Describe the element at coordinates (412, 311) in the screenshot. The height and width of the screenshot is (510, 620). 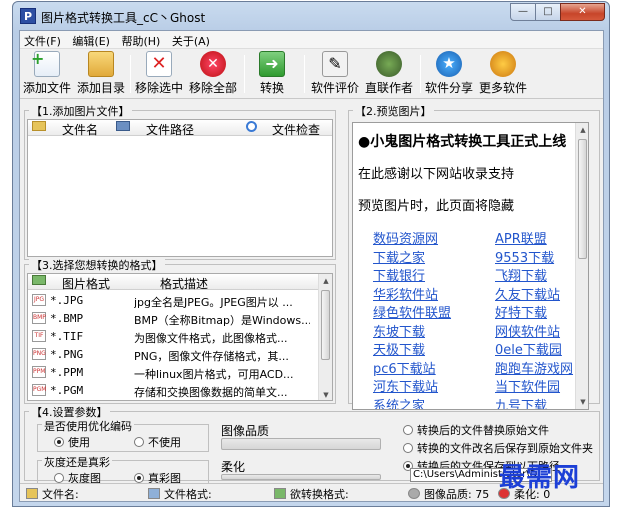
I see `site-link: 绿色软件联盟` at that location.